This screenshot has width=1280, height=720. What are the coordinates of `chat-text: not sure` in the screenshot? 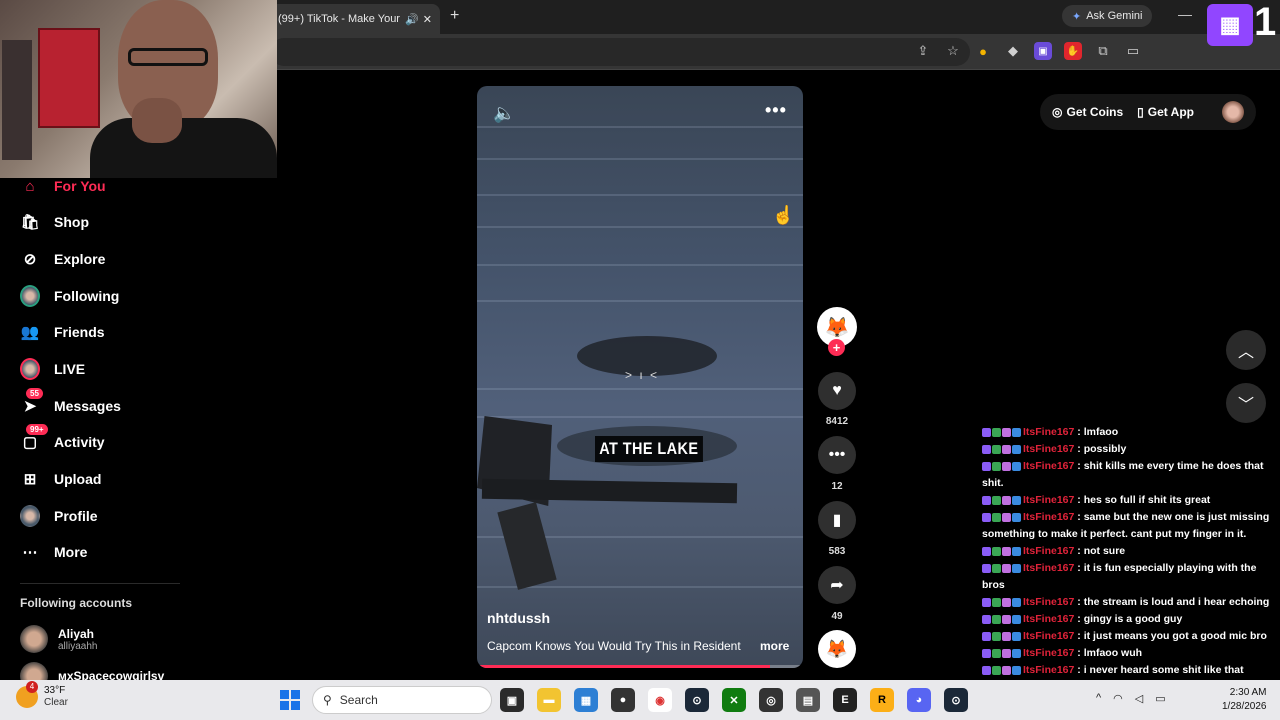 It's located at (1104, 551).